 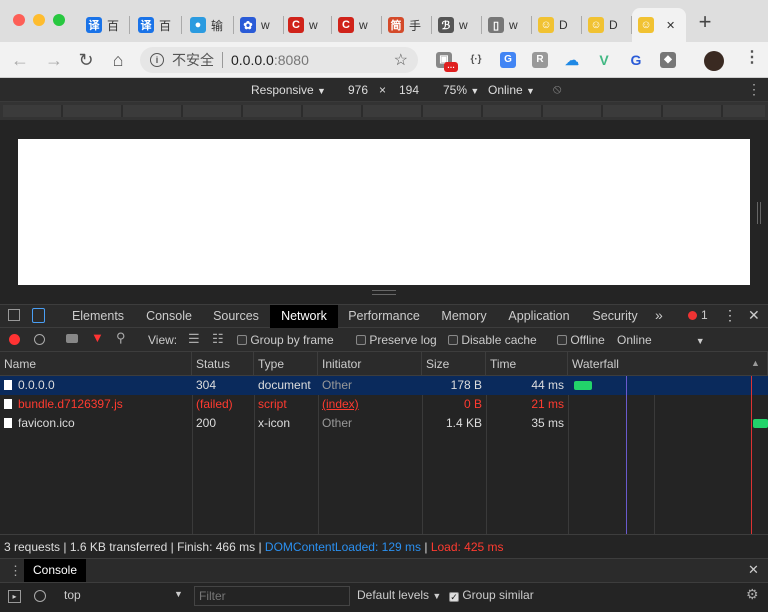 What do you see at coordinates (370, 364) in the screenshot?
I see `column-header-initiator: Initiator` at bounding box center [370, 364].